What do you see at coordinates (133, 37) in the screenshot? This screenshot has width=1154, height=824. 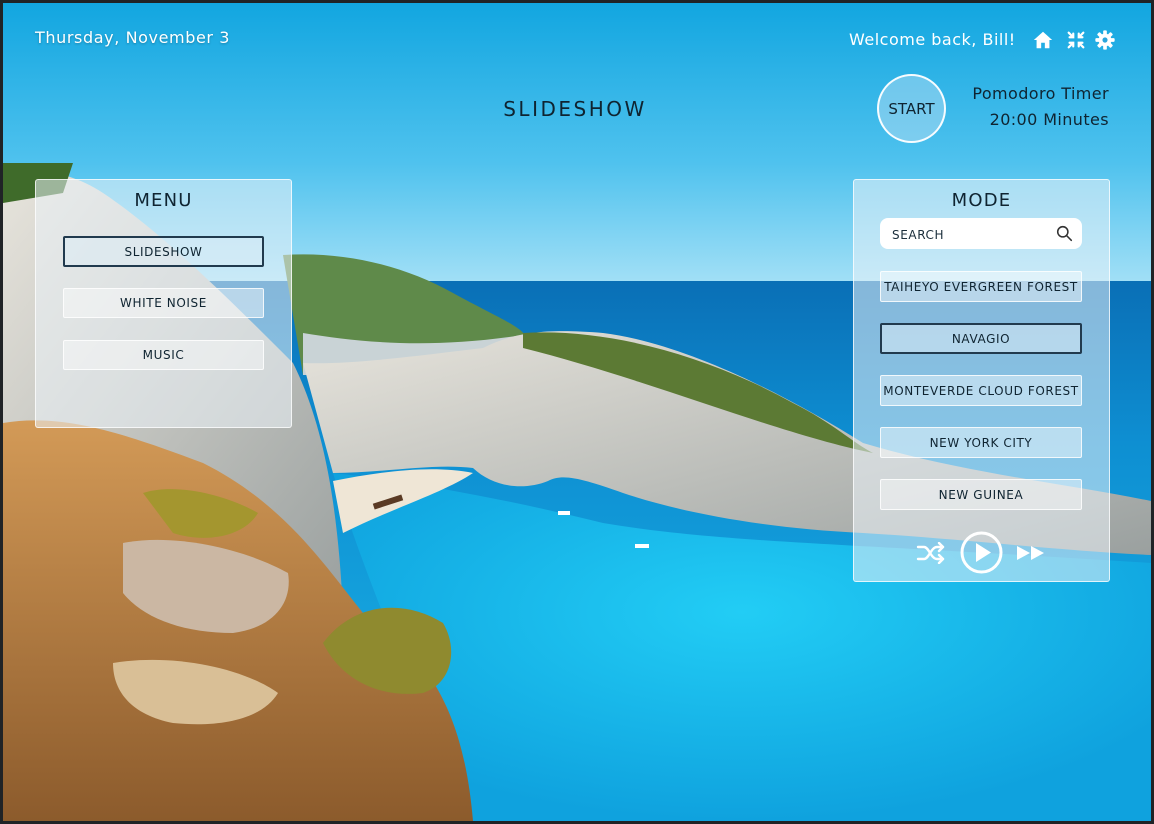 I see `date-label: Thursday, November 3` at bounding box center [133, 37].